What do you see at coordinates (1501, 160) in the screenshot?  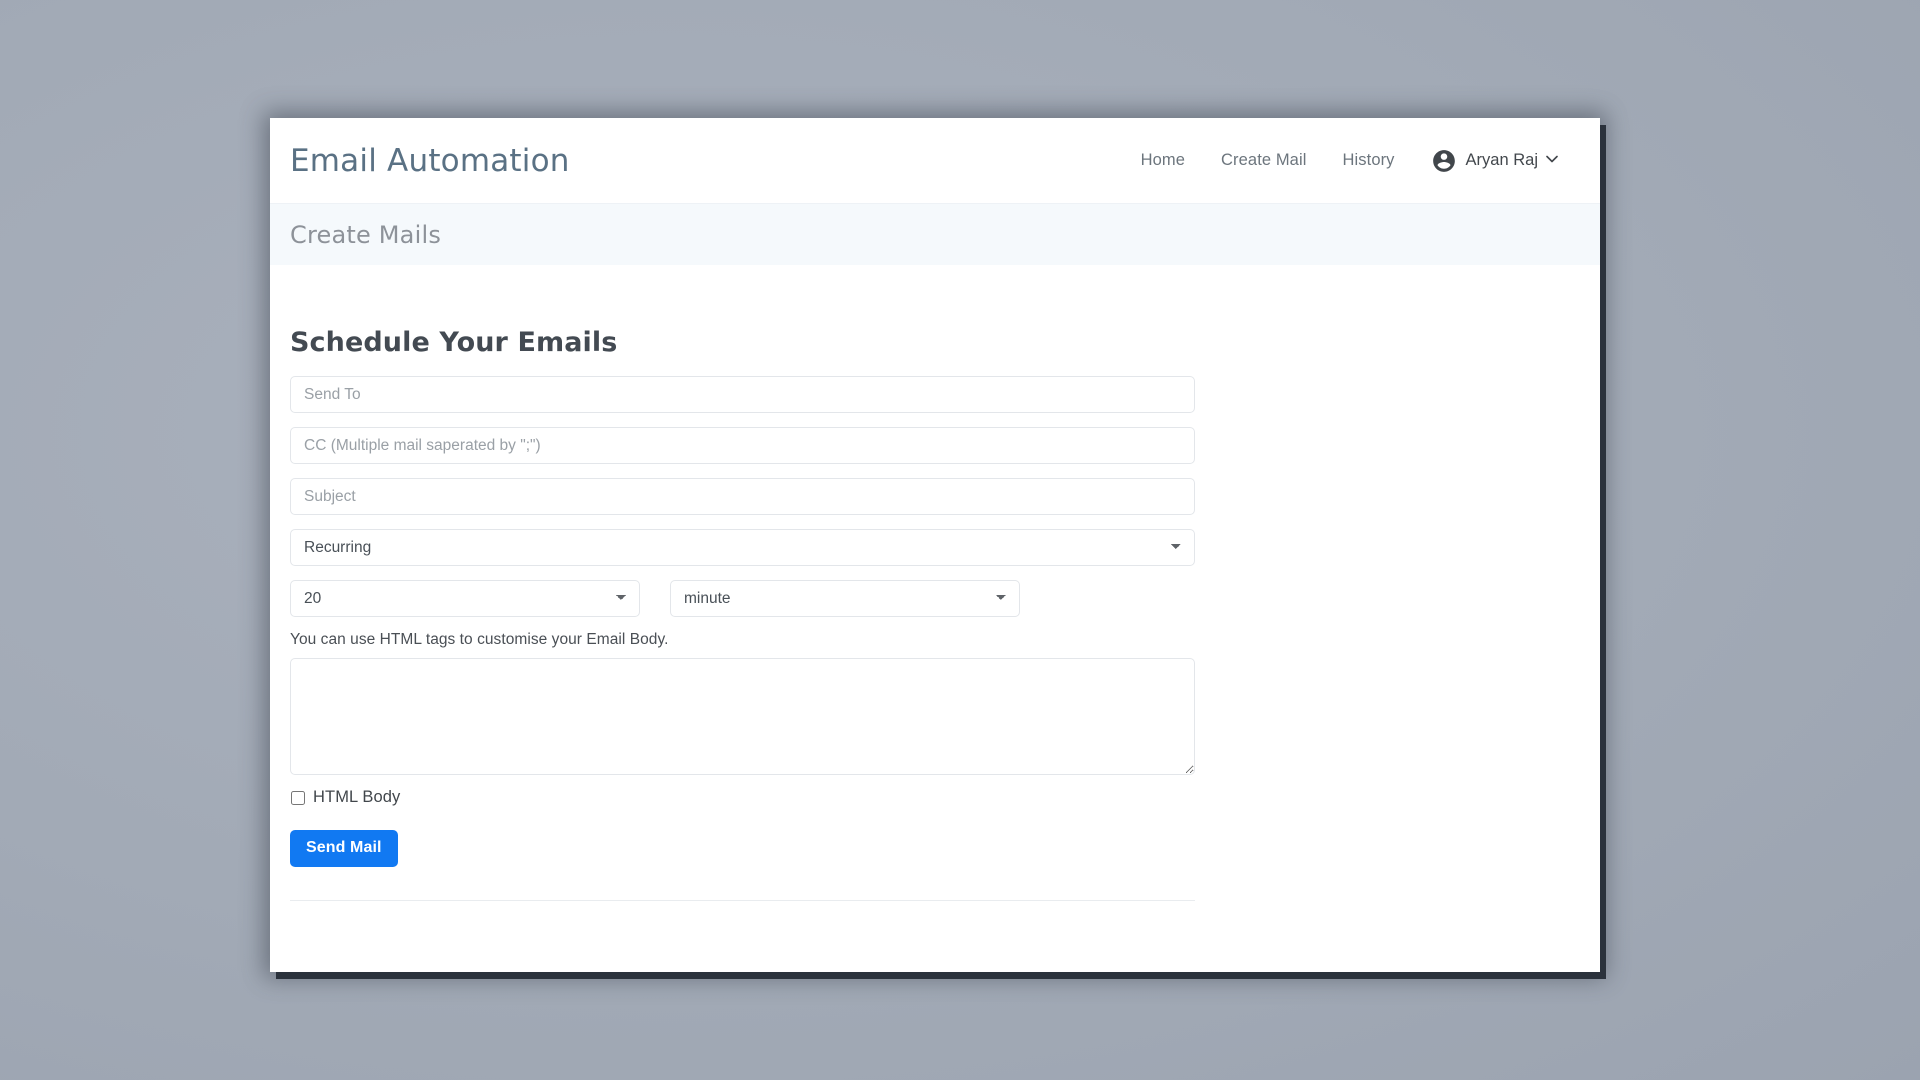 I see `user-name-label: Aryan Raj` at bounding box center [1501, 160].